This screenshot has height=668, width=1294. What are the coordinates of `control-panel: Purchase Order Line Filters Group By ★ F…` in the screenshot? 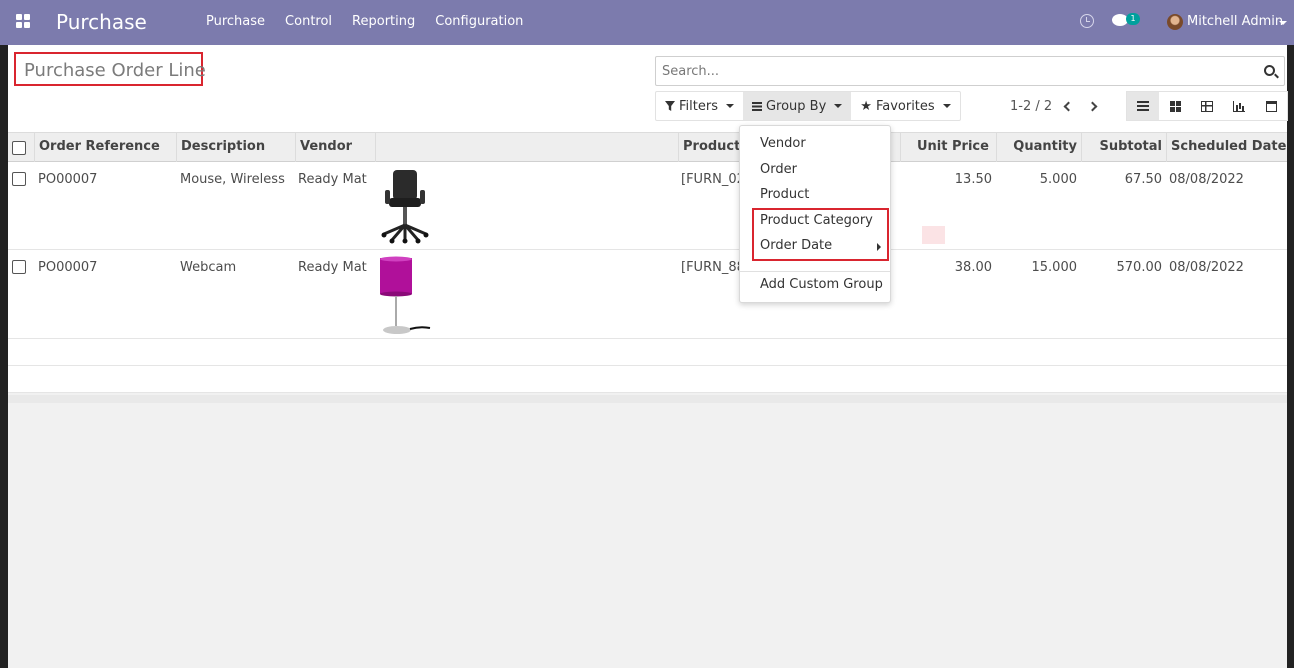 It's located at (648, 88).